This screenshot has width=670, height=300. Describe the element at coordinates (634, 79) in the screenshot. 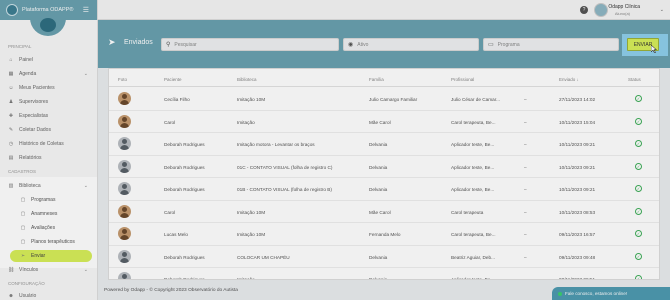

I see `column-header-status: Status` at that location.